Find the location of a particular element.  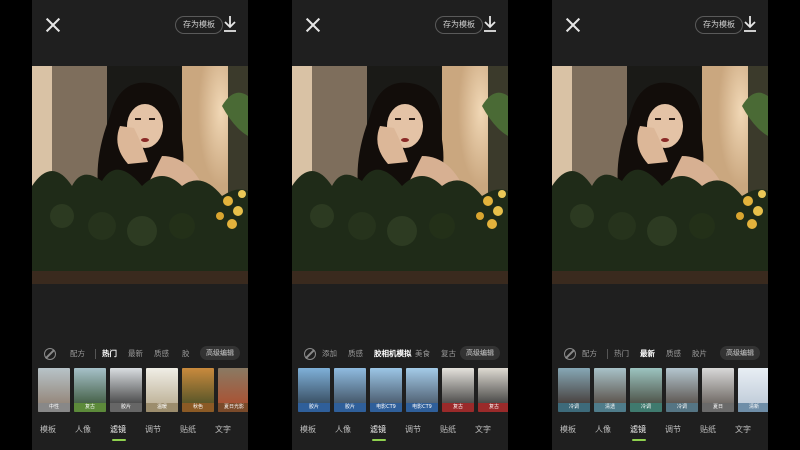

tab-food: 美食 is located at coordinates (422, 353).